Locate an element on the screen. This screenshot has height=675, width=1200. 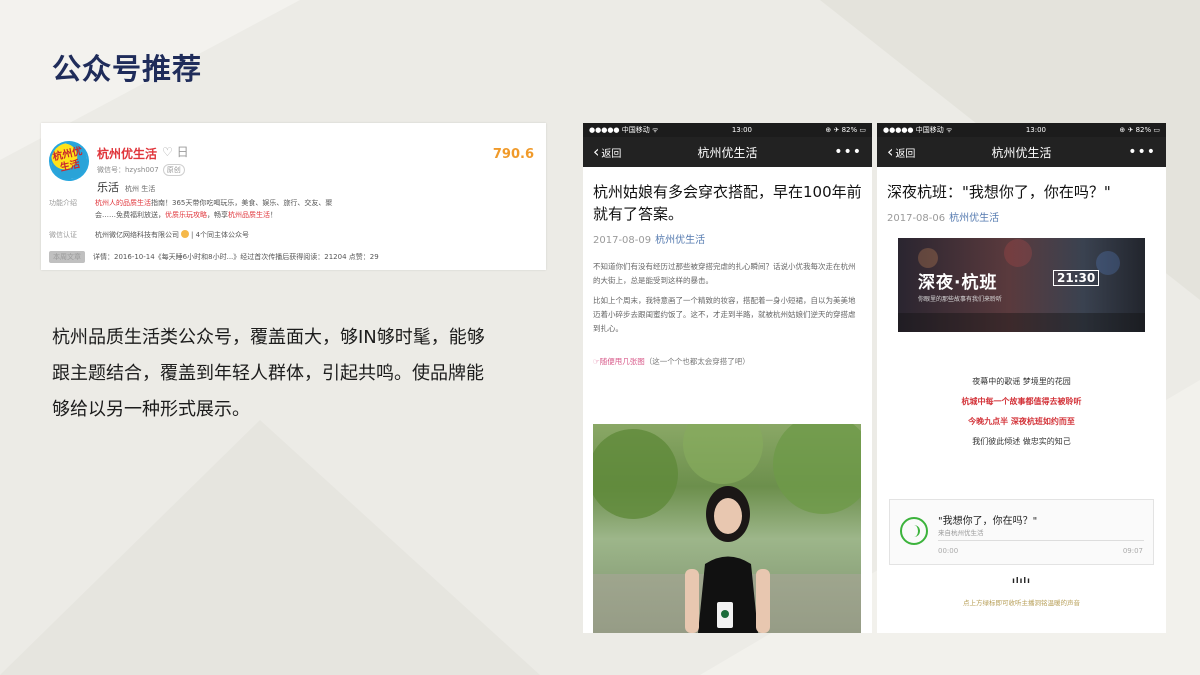
account-category: 乐活 杭州 生活 is located at coordinates (126, 187).